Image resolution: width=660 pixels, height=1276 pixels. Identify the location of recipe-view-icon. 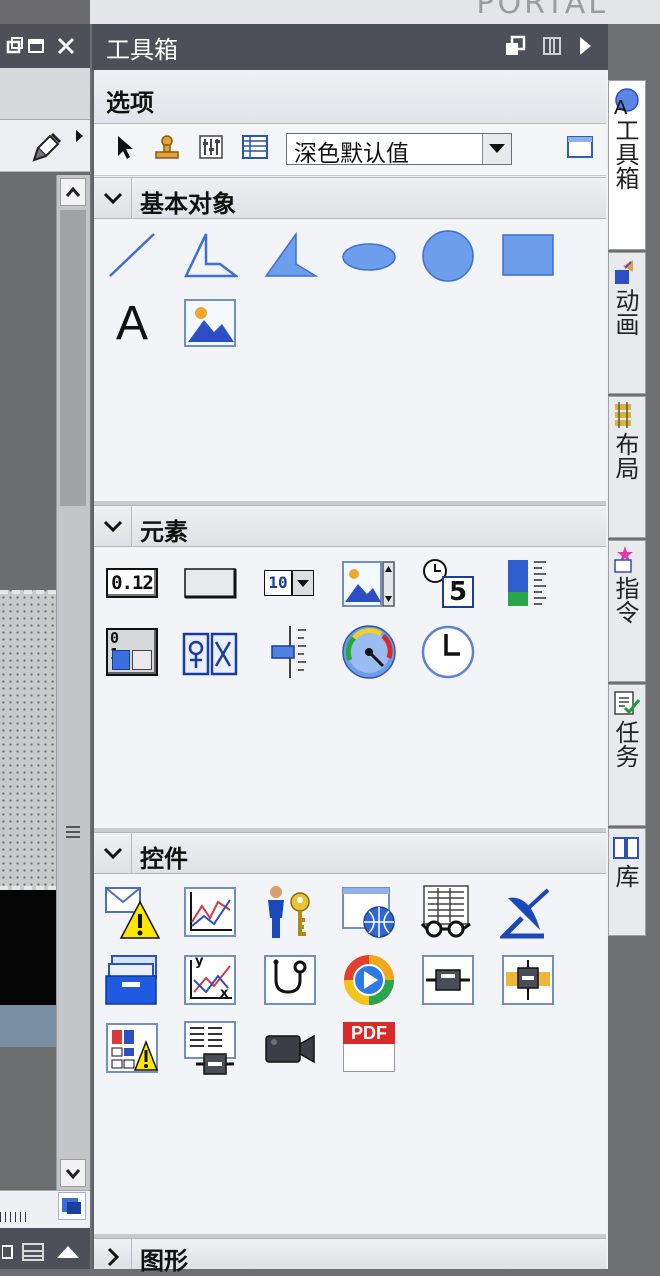
(448, 912).